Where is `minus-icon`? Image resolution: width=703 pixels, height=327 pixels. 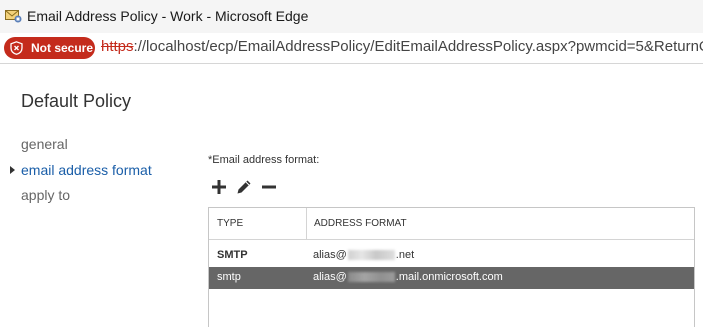
minus-icon is located at coordinates (269, 187).